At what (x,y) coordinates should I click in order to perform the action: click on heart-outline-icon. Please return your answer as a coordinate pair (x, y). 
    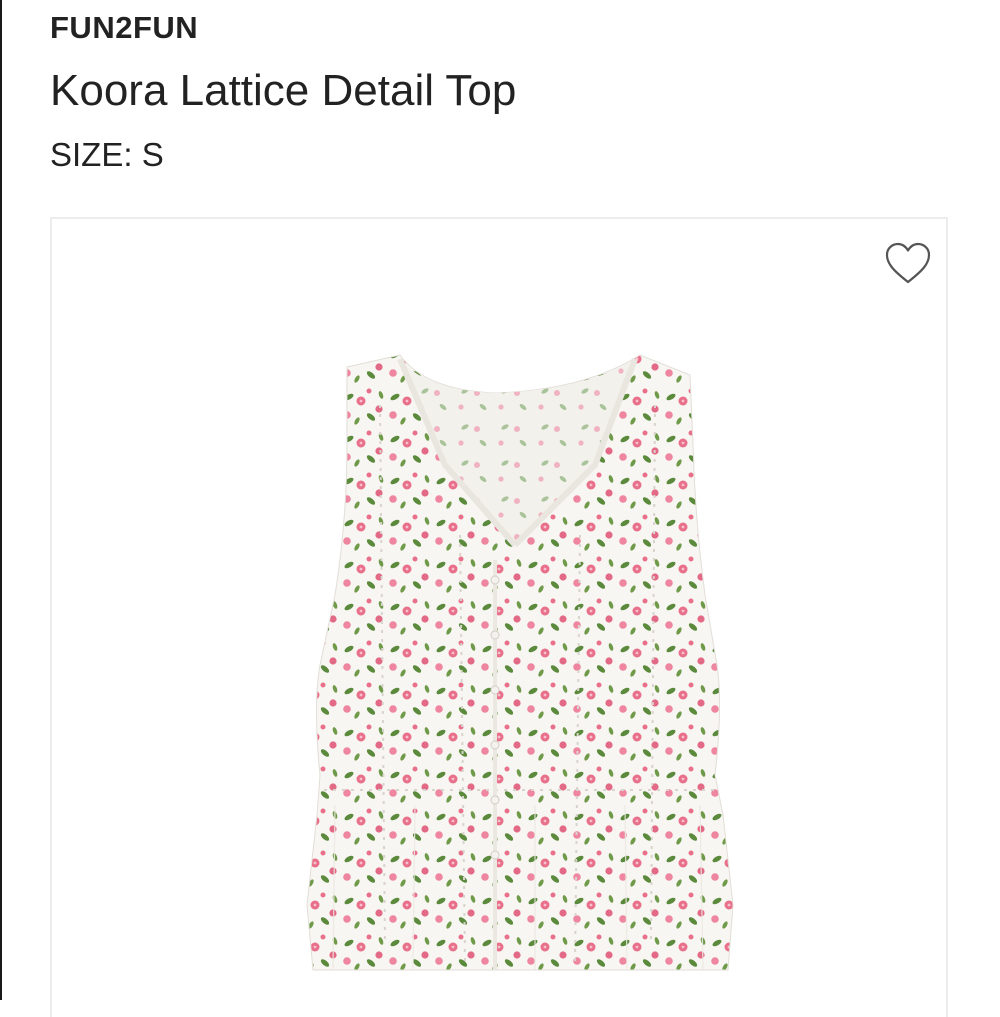
    Looking at the image, I should click on (908, 264).